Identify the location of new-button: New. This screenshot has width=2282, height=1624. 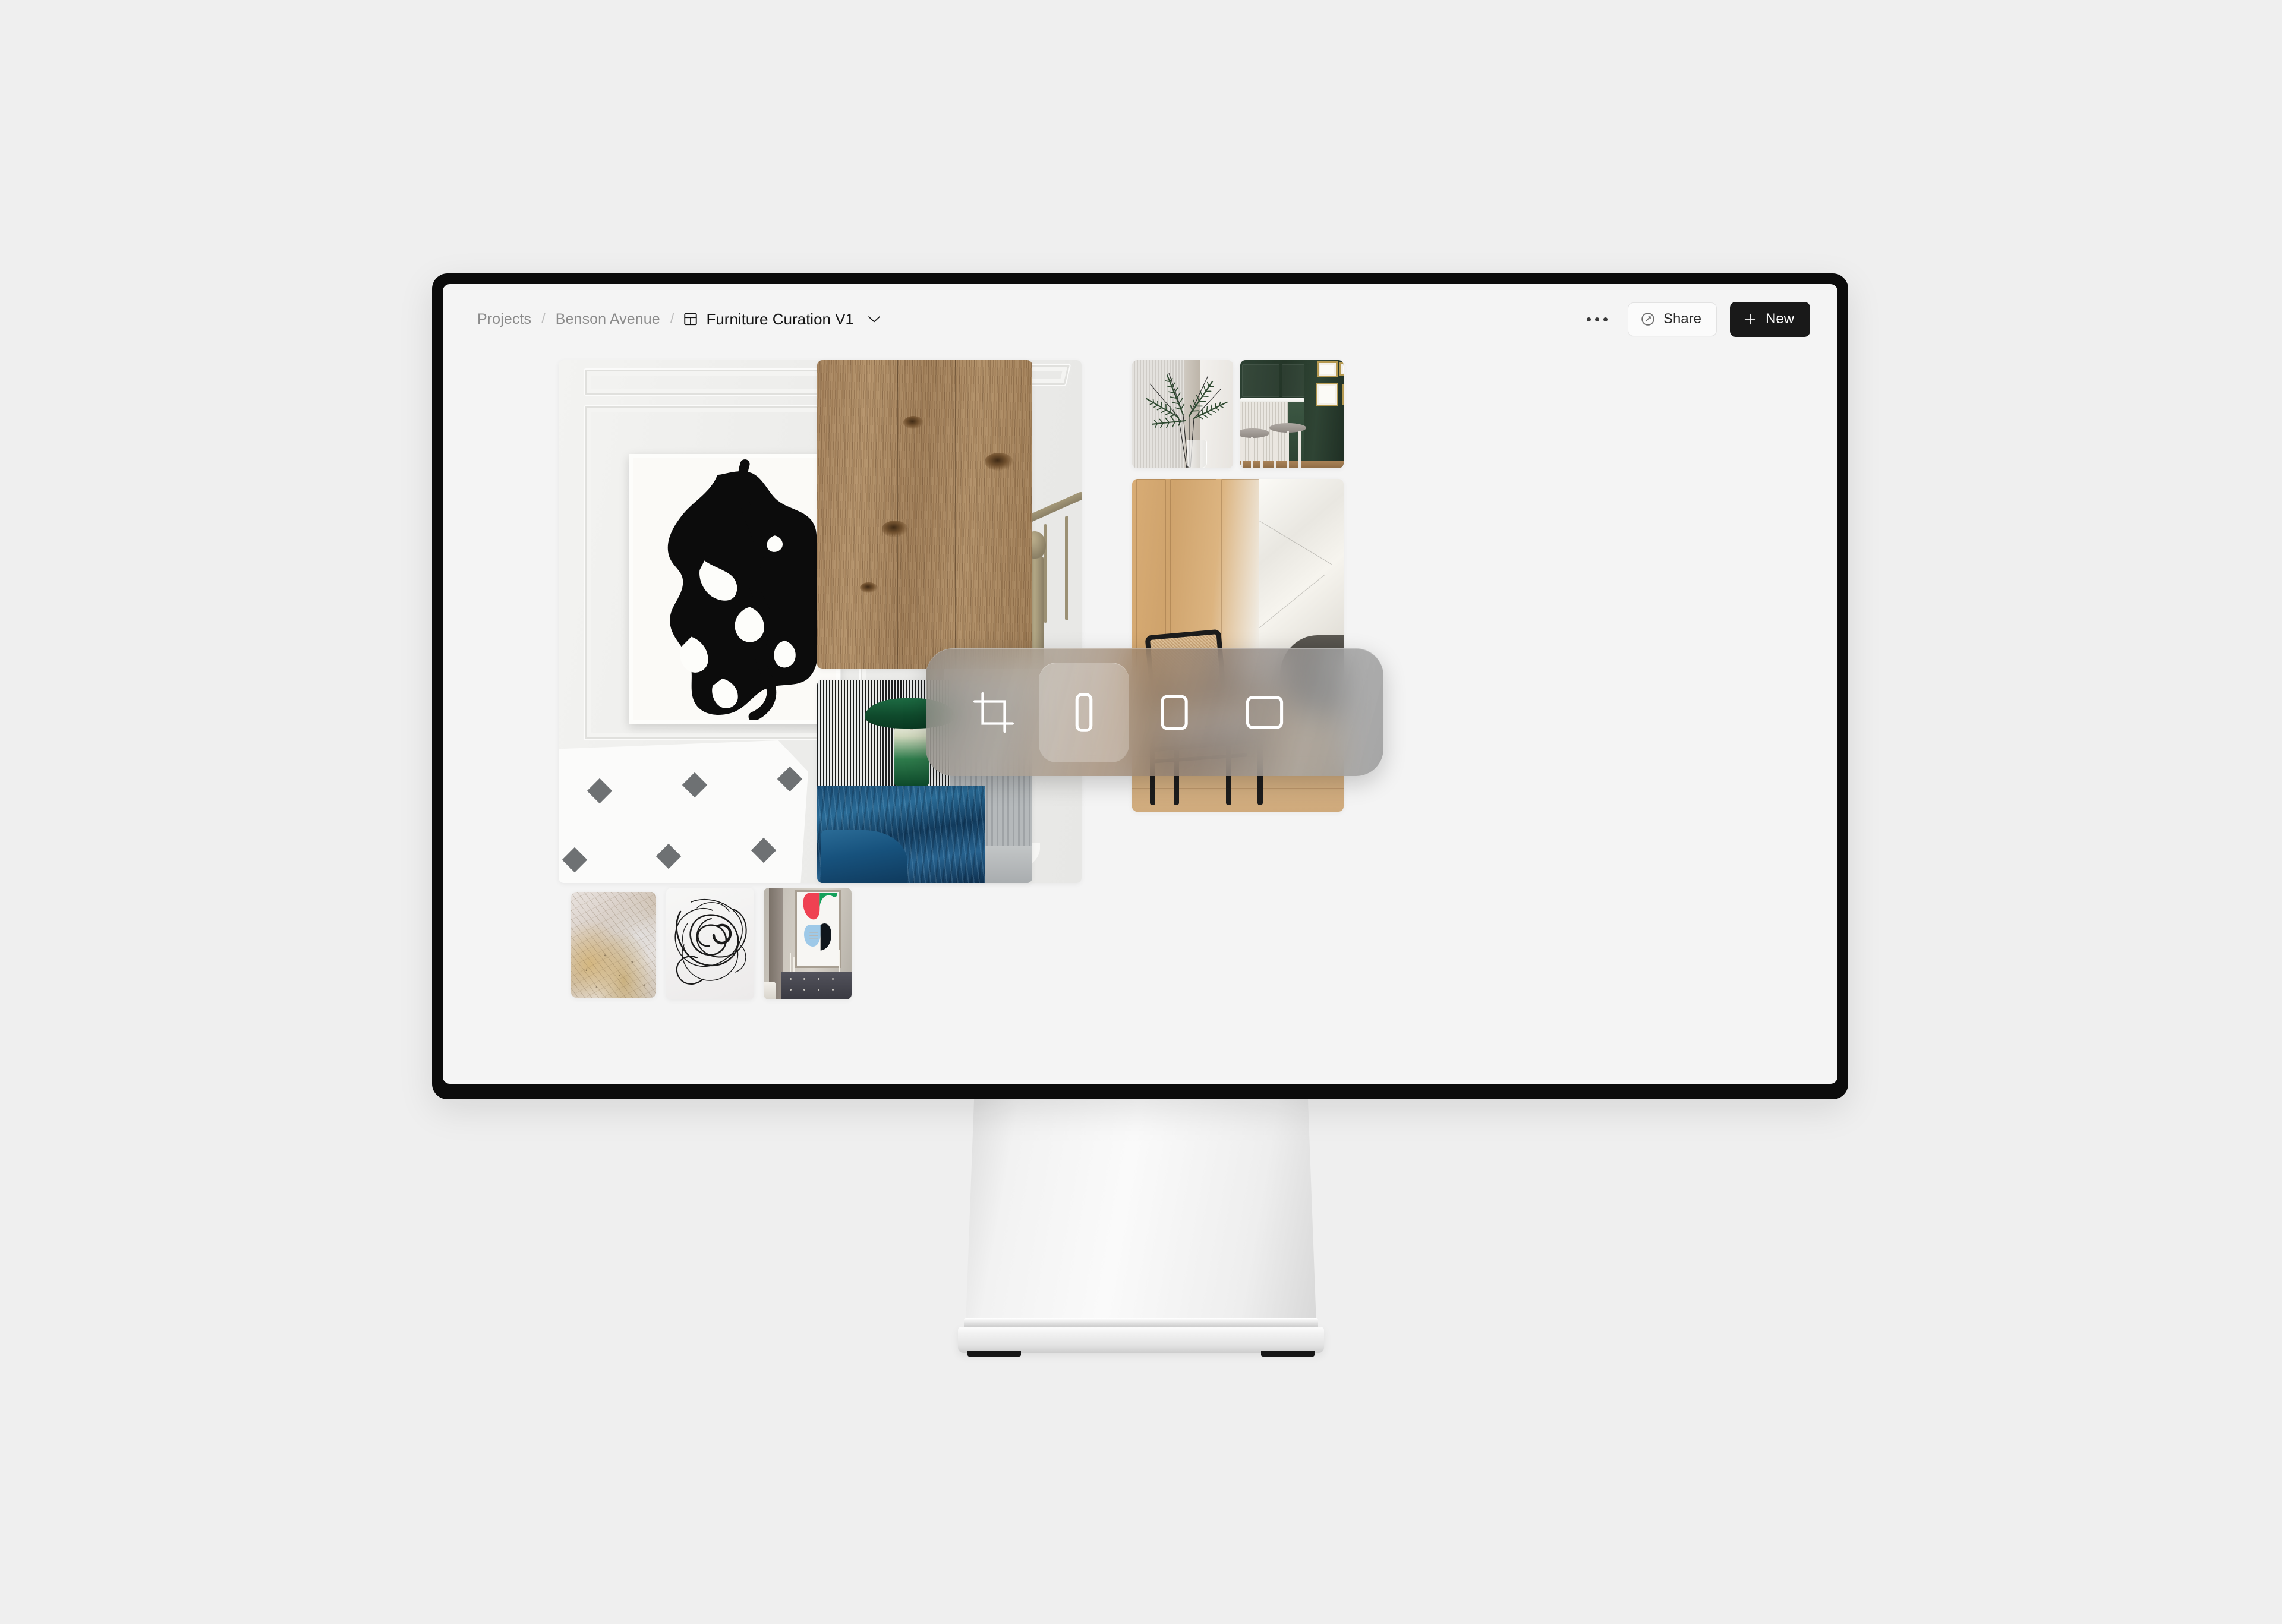
(1769, 319).